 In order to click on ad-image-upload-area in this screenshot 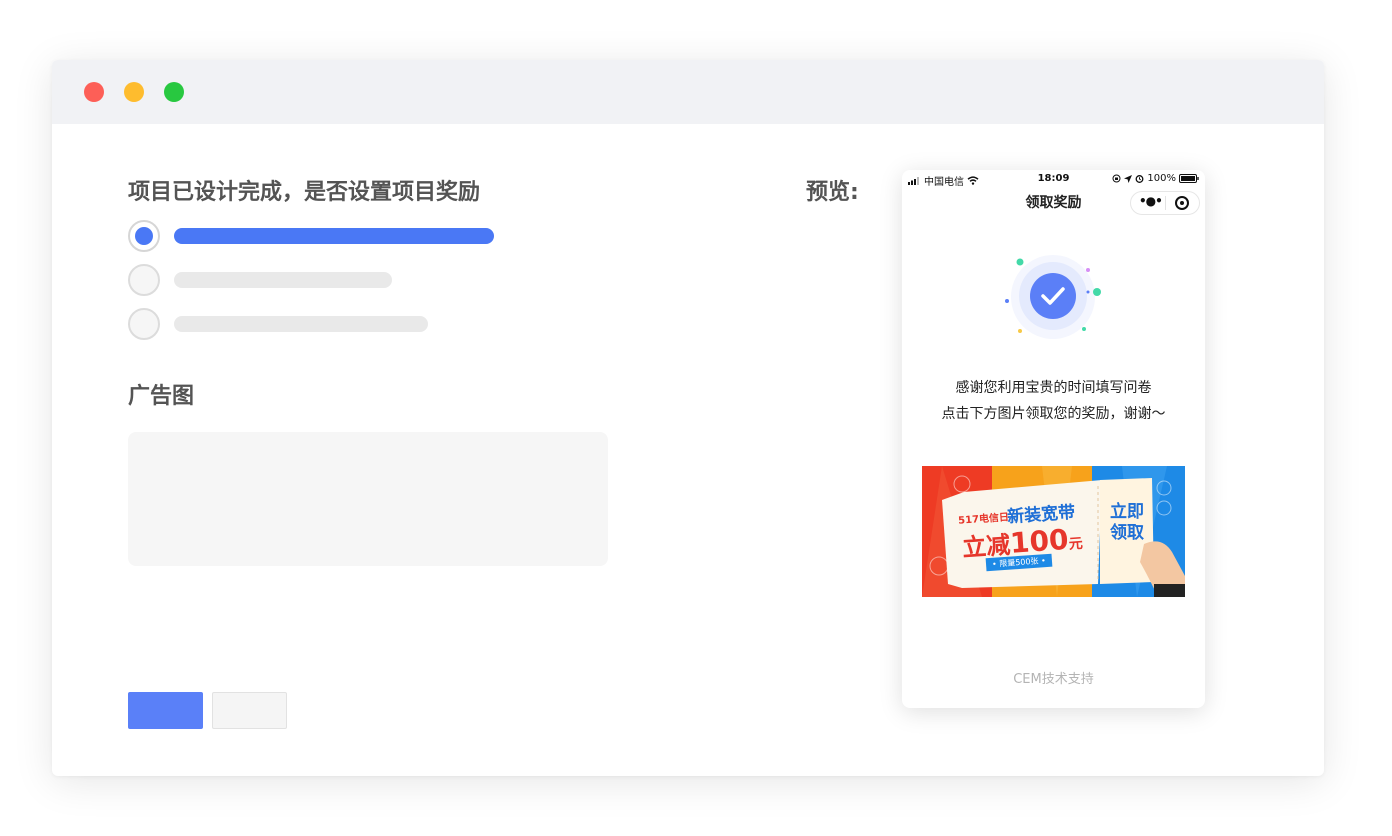, I will do `click(368, 499)`.